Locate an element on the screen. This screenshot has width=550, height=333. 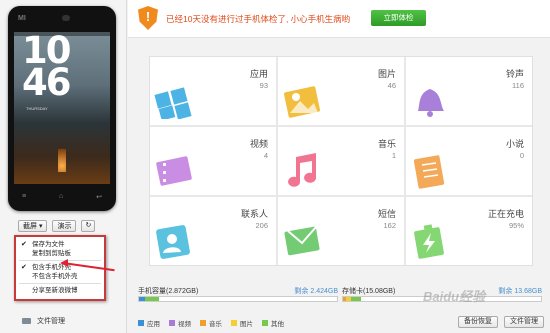
legend-label: 图片 is located at coordinates (246, 324).